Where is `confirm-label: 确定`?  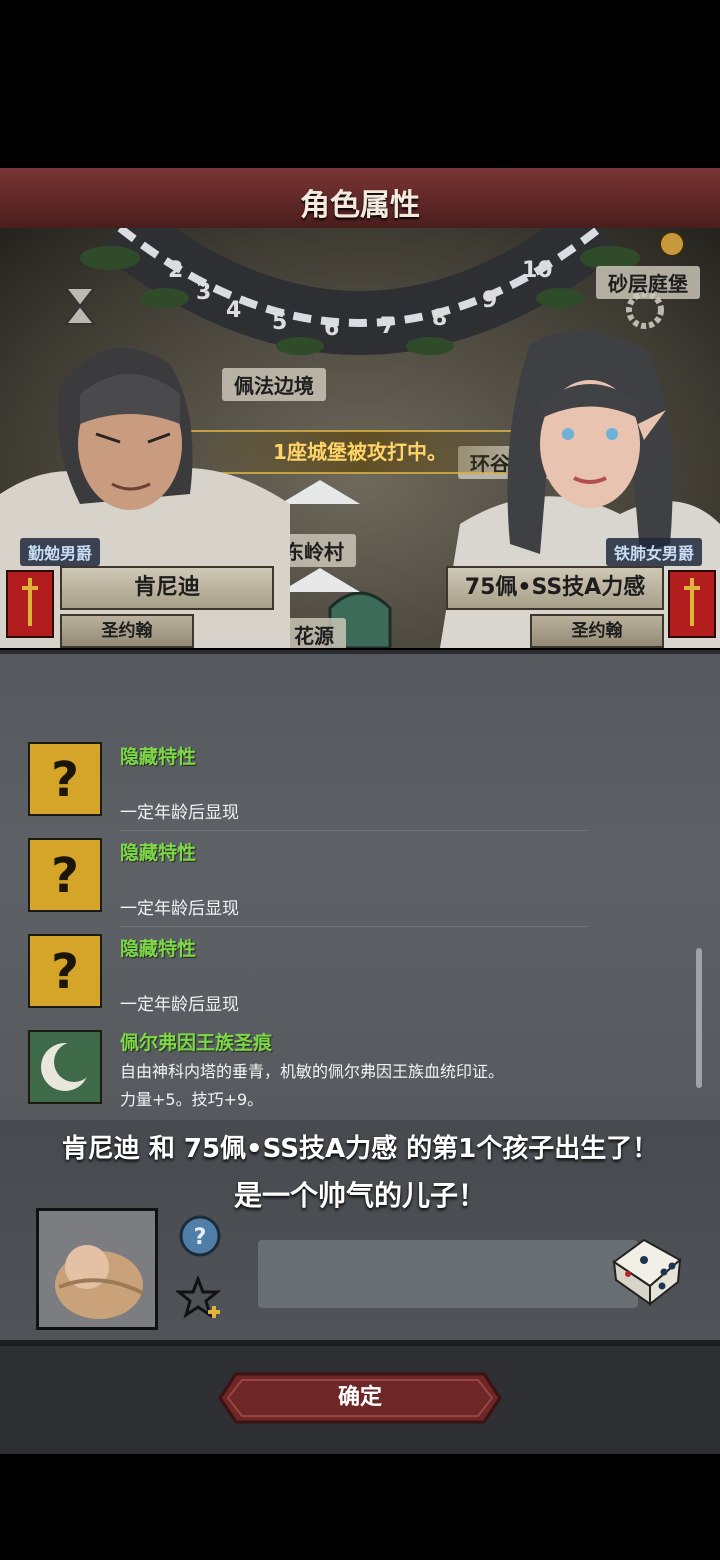 confirm-label: 确定 is located at coordinates (359, 1397).